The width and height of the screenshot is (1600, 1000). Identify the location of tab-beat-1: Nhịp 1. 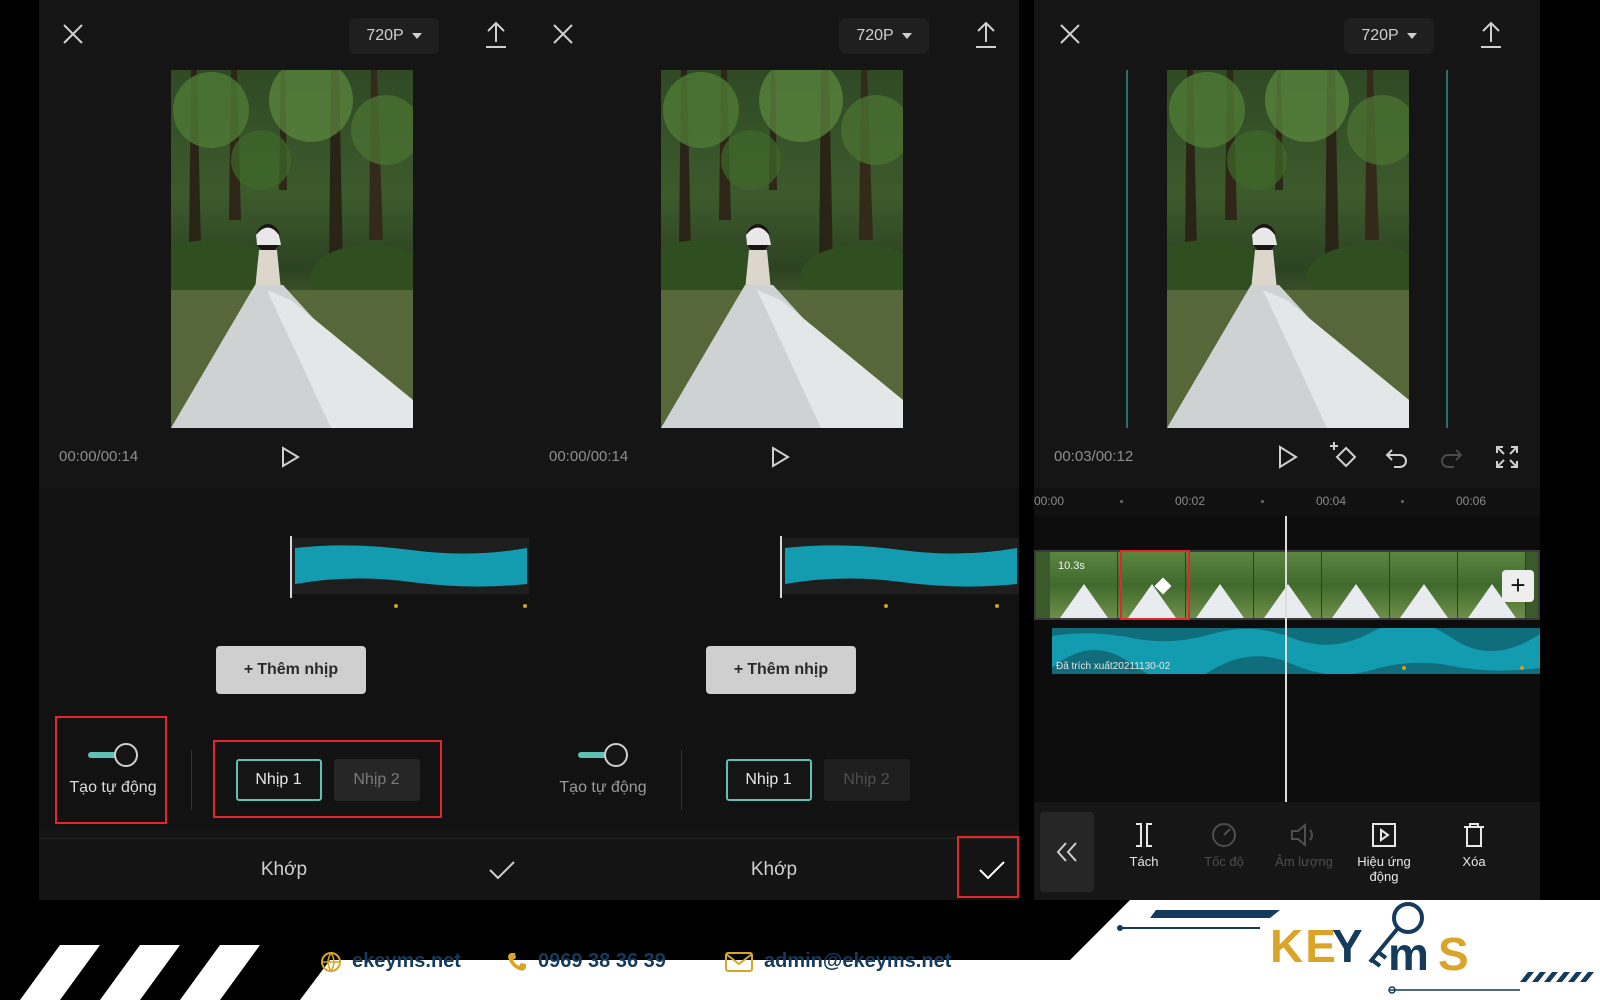
(768, 780).